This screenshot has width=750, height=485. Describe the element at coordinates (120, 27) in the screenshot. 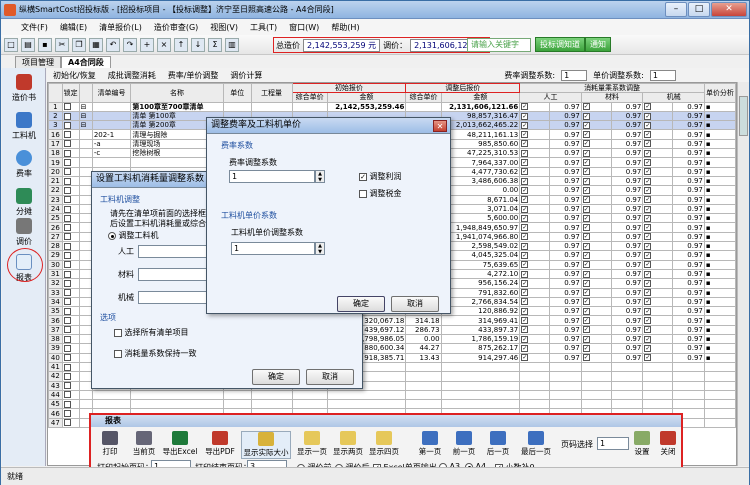

I see `menu-bill: 清单报价(L)` at that location.